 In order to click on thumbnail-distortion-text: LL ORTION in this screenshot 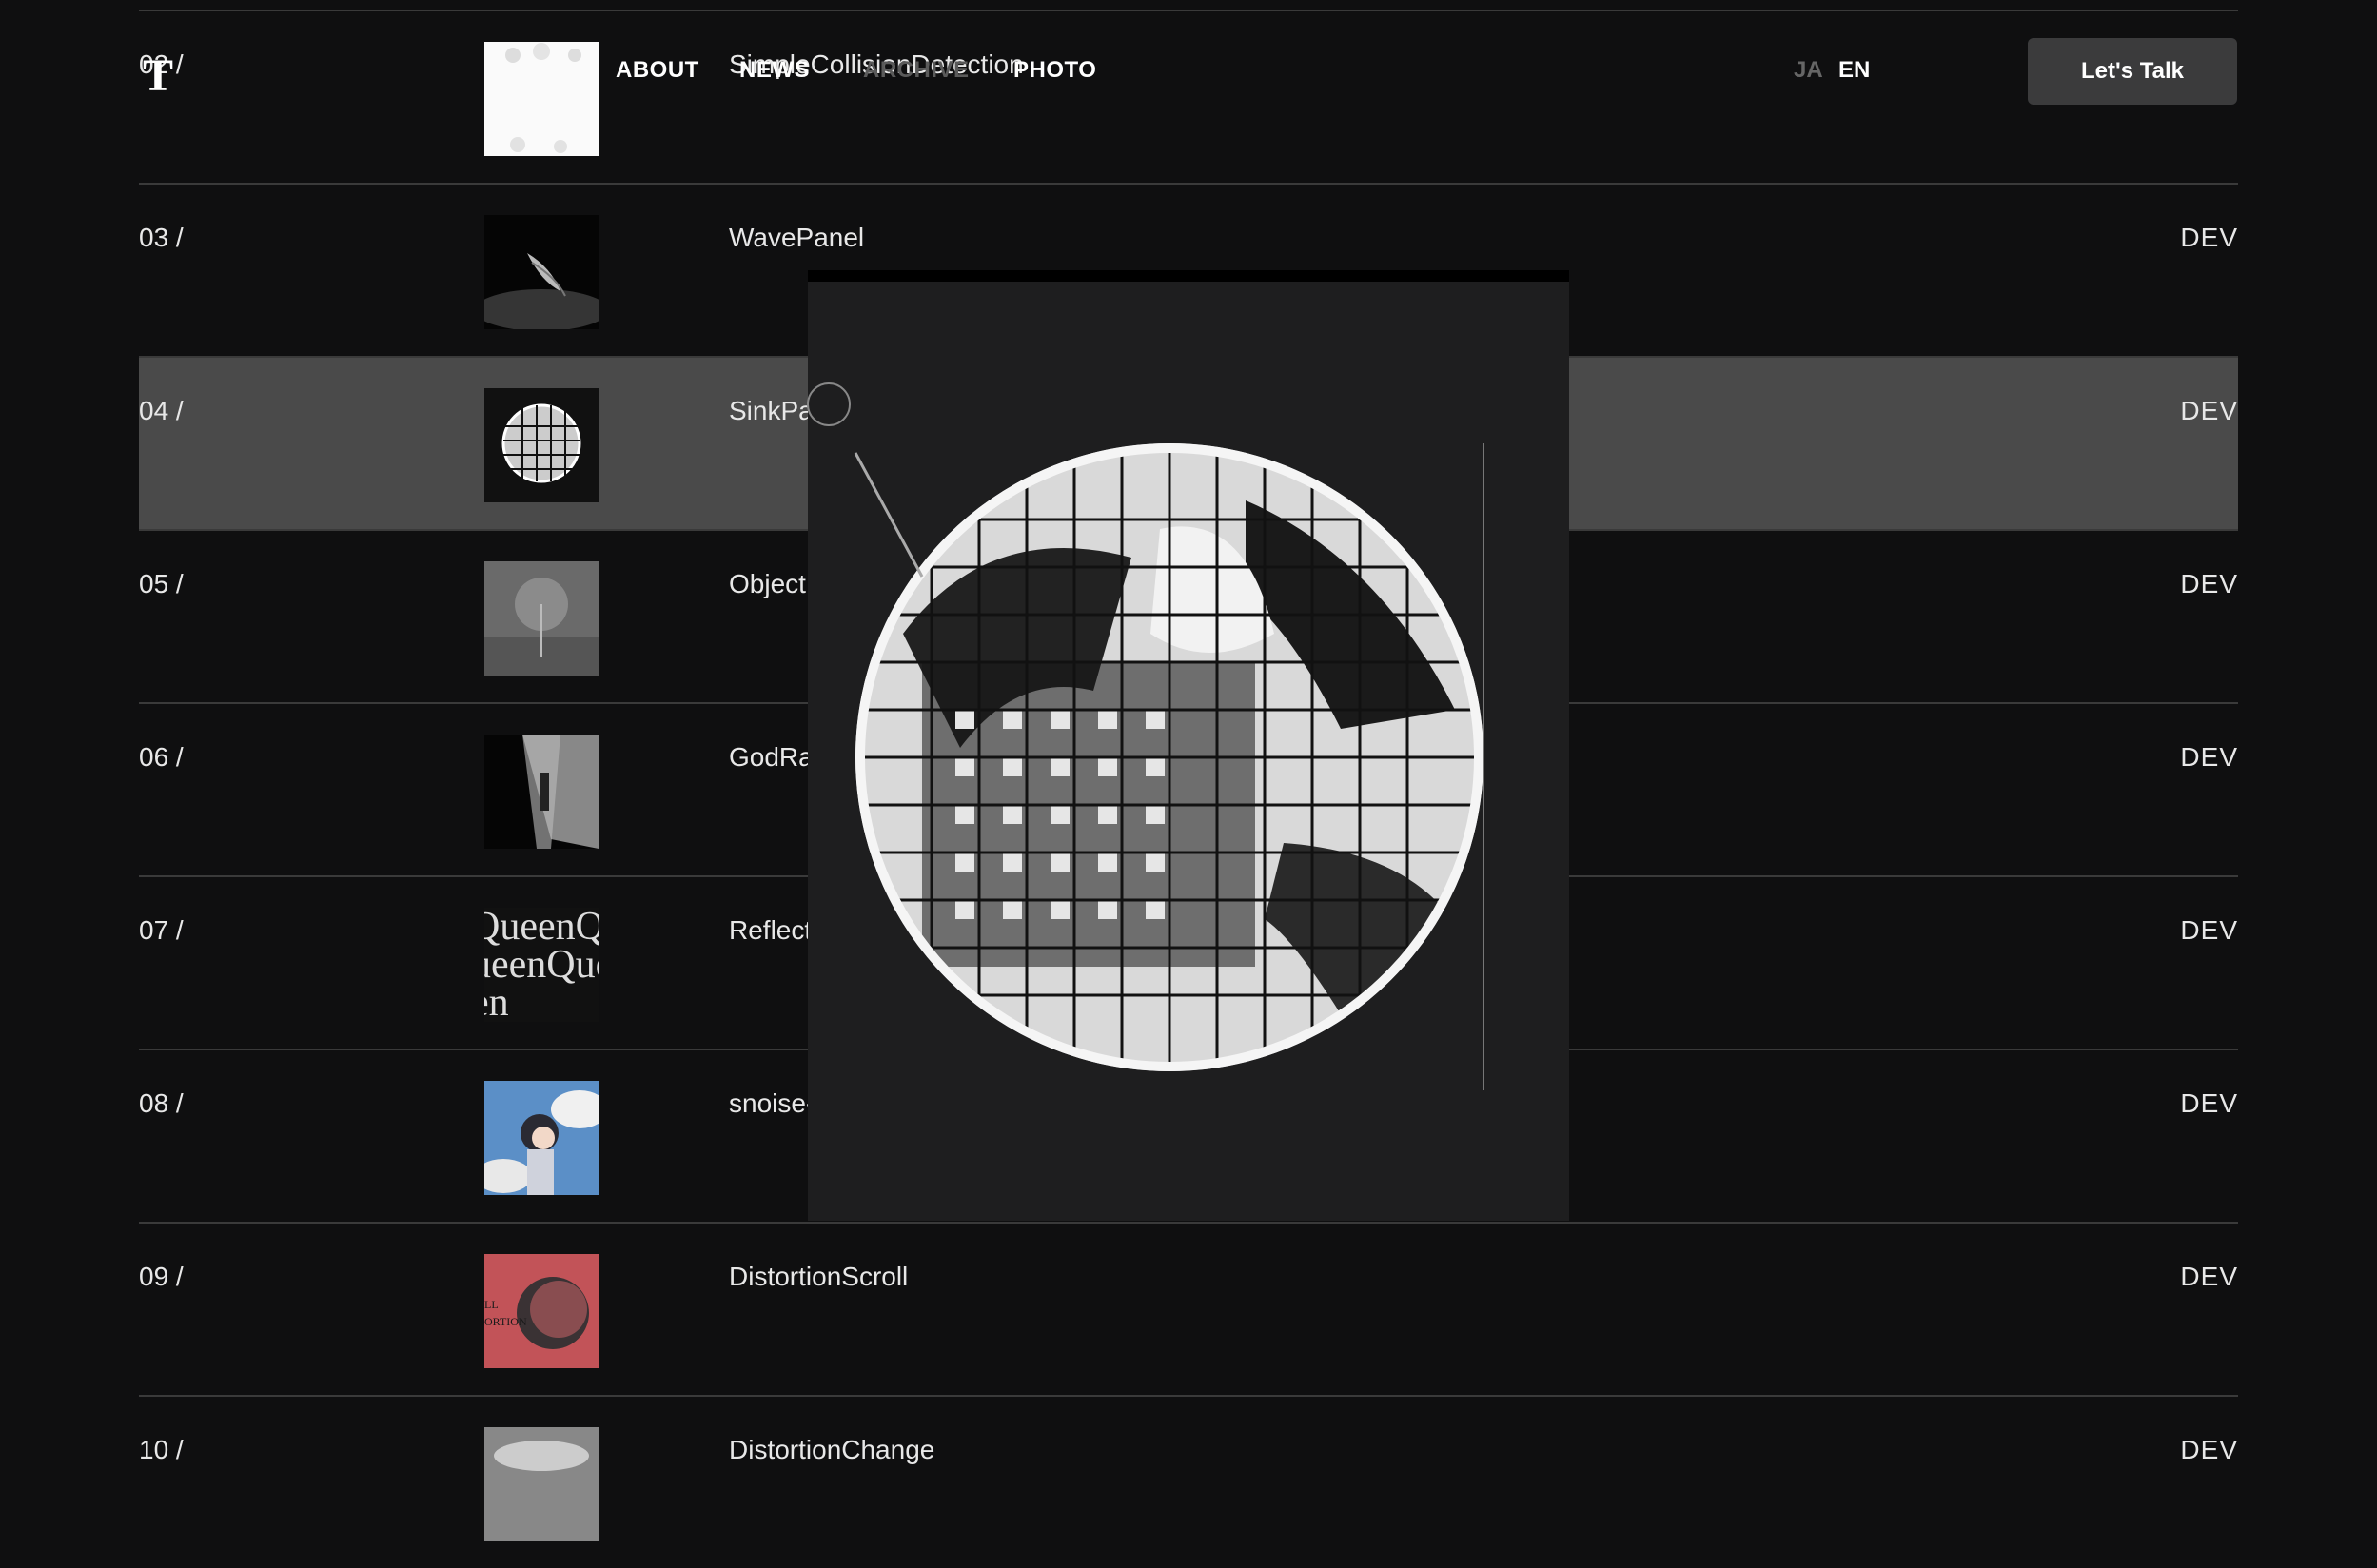, I will do `click(505, 1313)`.